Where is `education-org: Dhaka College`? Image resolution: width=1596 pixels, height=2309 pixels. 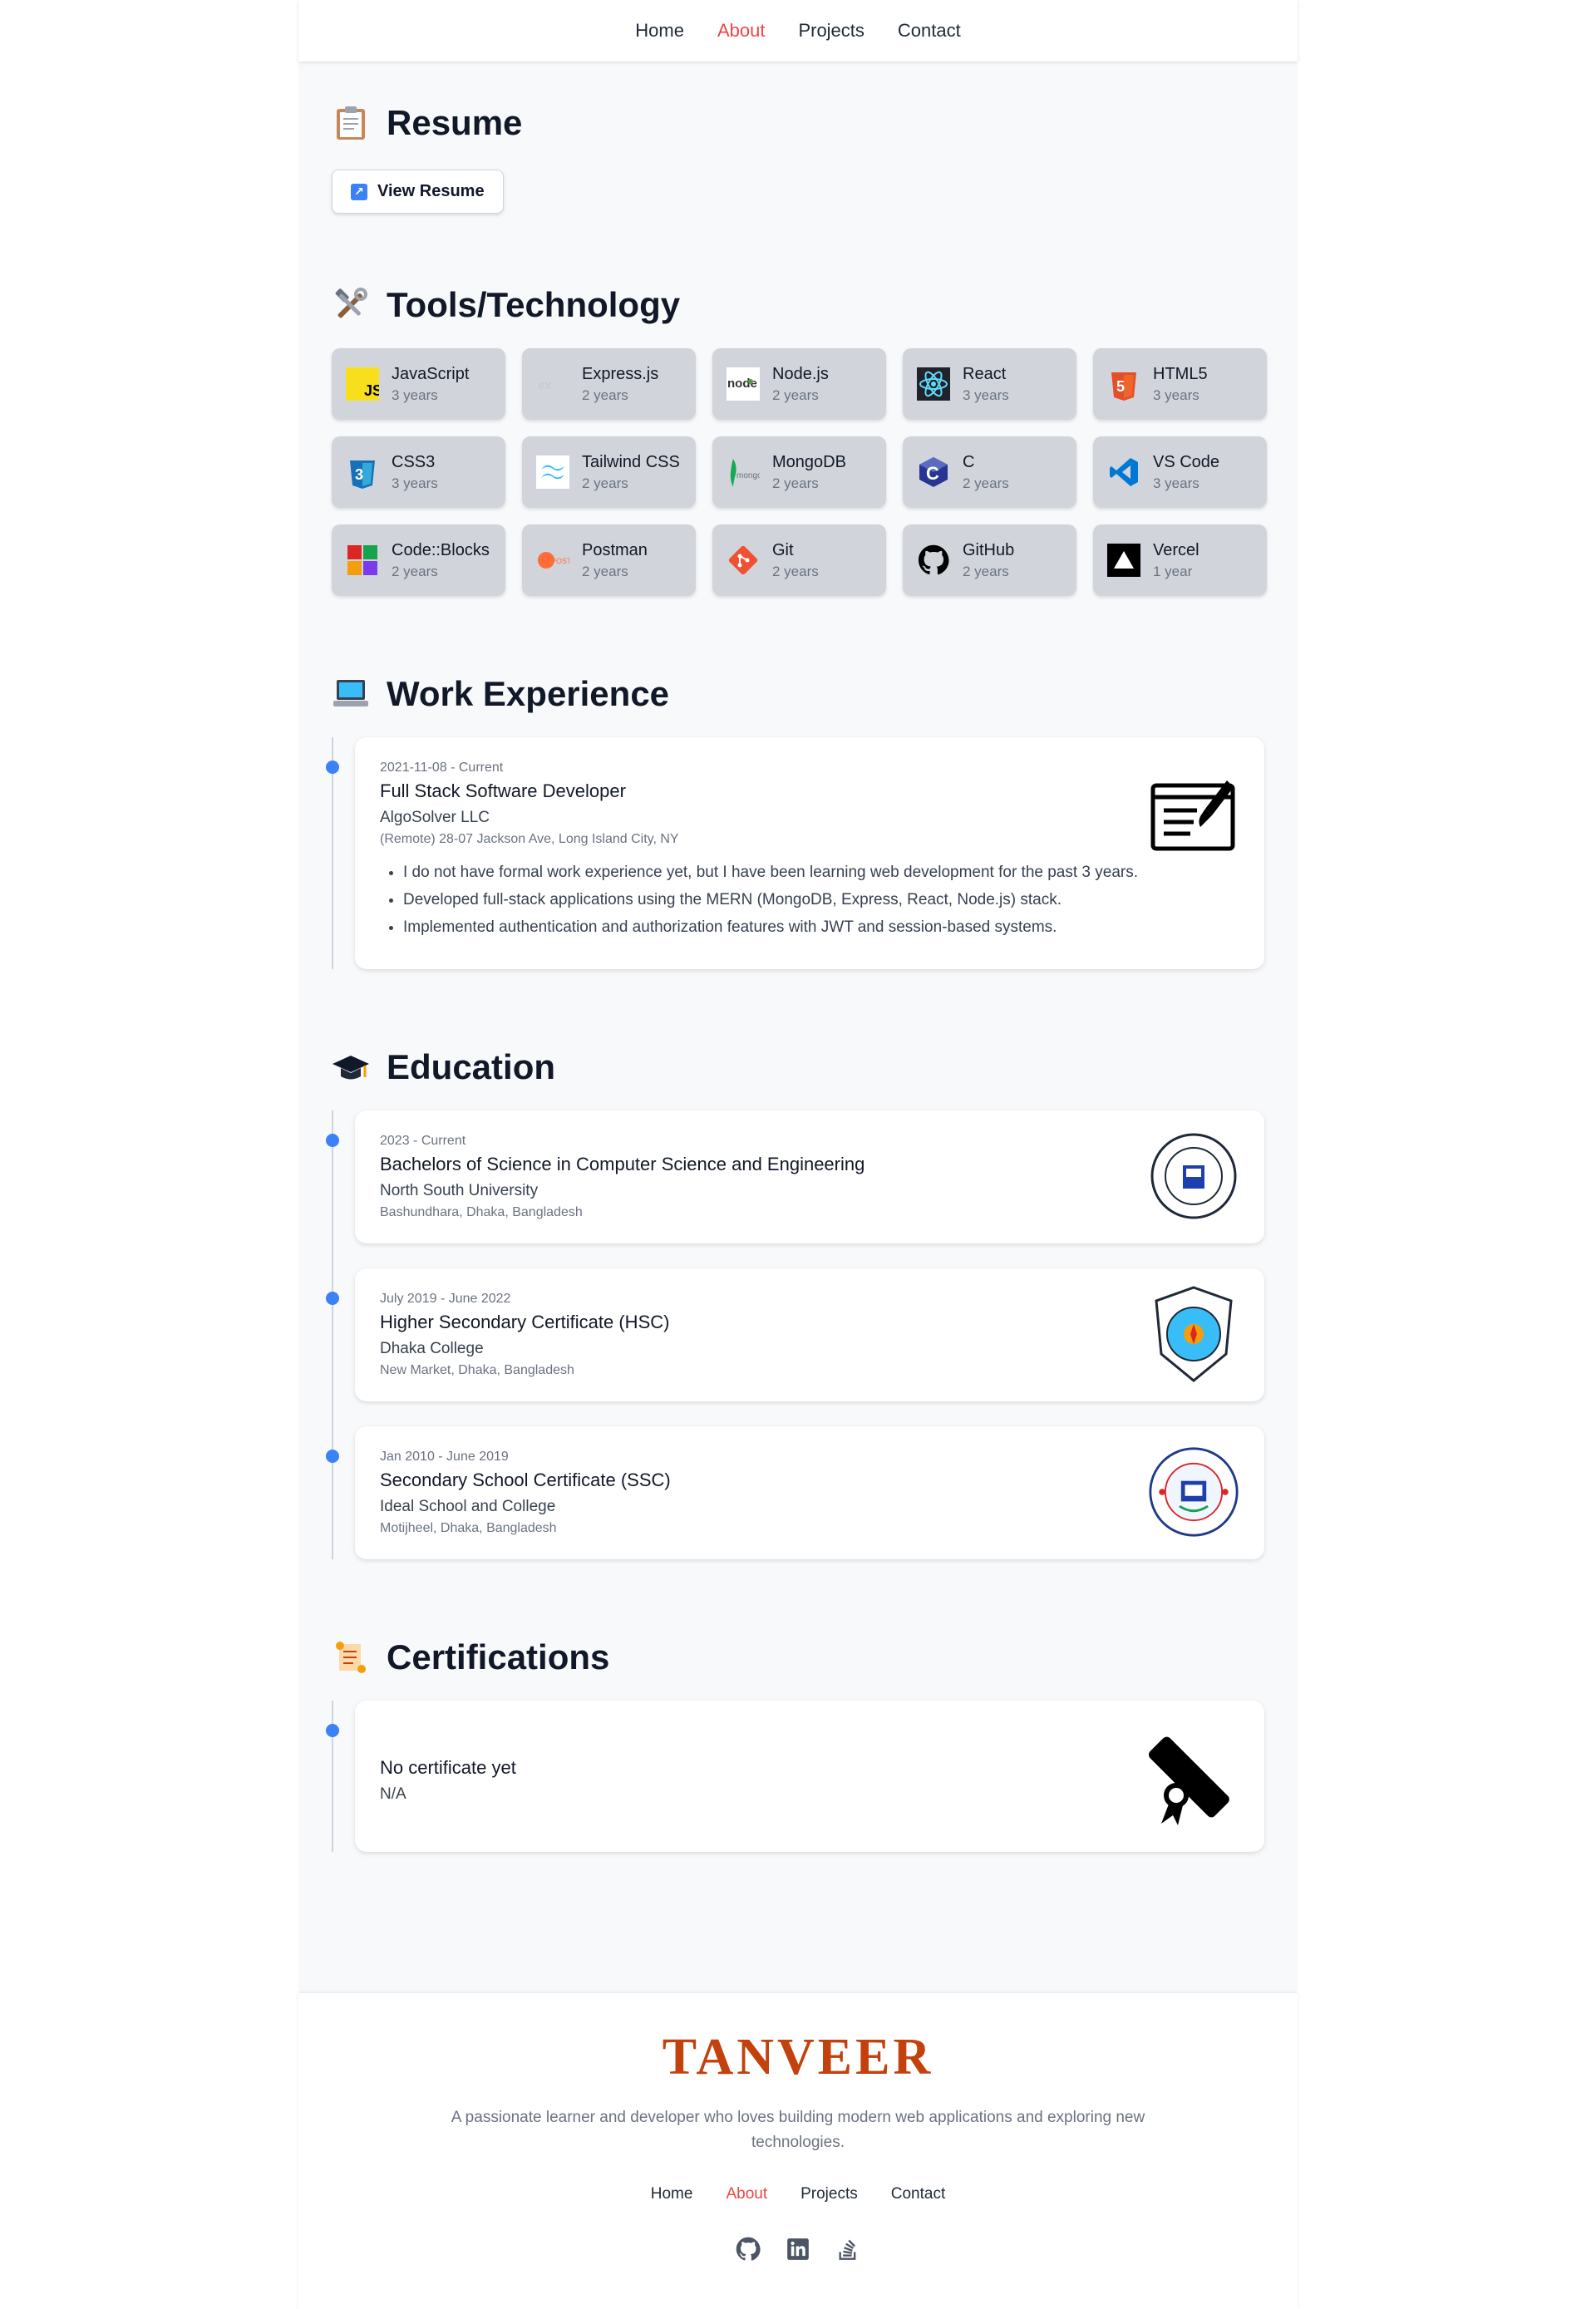 education-org: Dhaka College is located at coordinates (432, 1348).